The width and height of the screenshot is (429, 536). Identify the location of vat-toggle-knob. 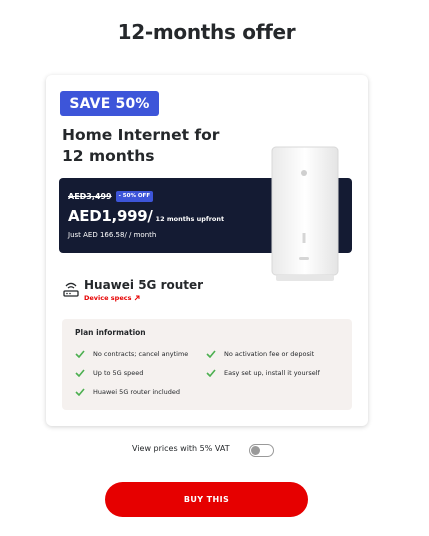
(255, 450).